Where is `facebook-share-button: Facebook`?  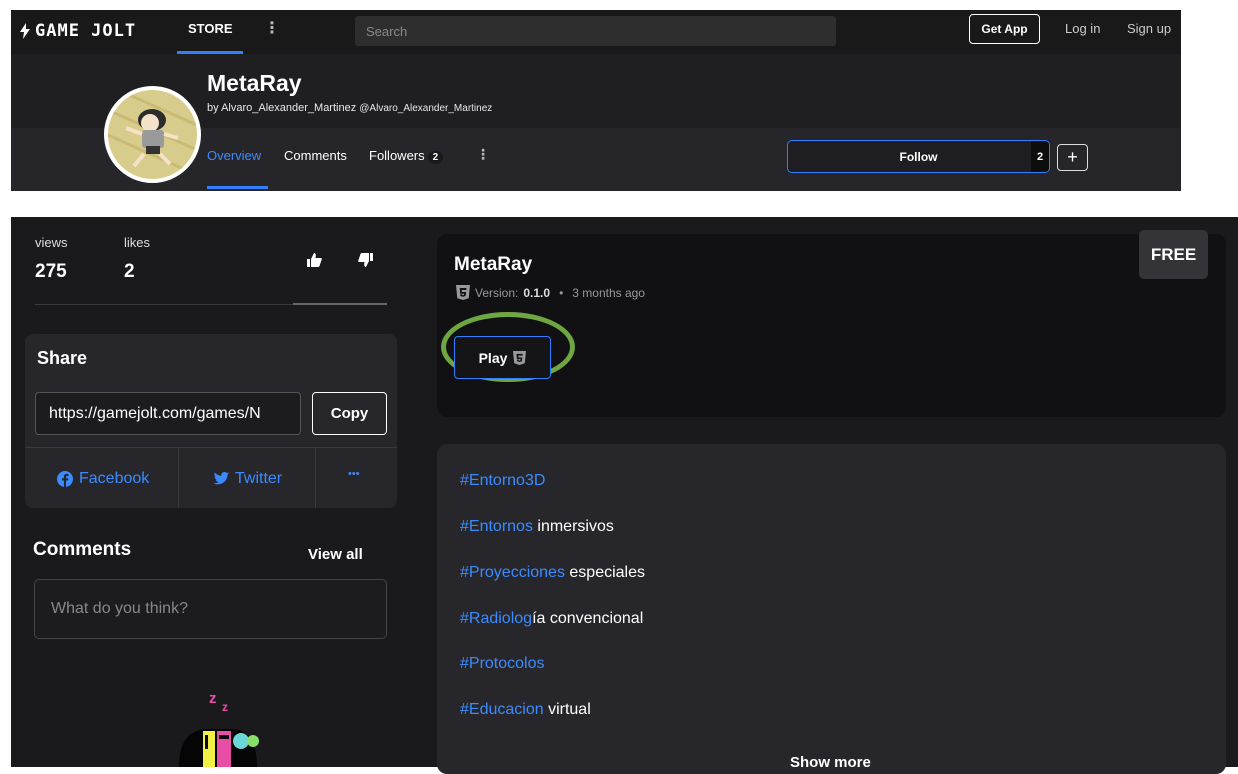 facebook-share-button: Facebook is located at coordinates (103, 479).